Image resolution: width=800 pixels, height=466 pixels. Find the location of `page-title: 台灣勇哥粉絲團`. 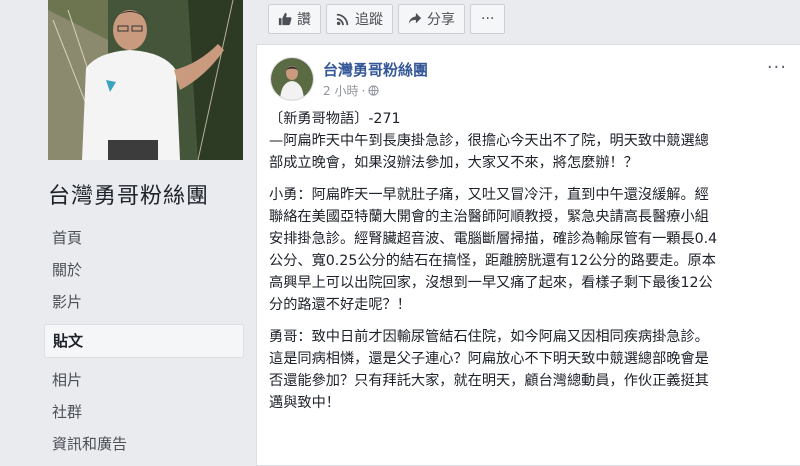

page-title: 台灣勇哥粉絲團 is located at coordinates (129, 196).